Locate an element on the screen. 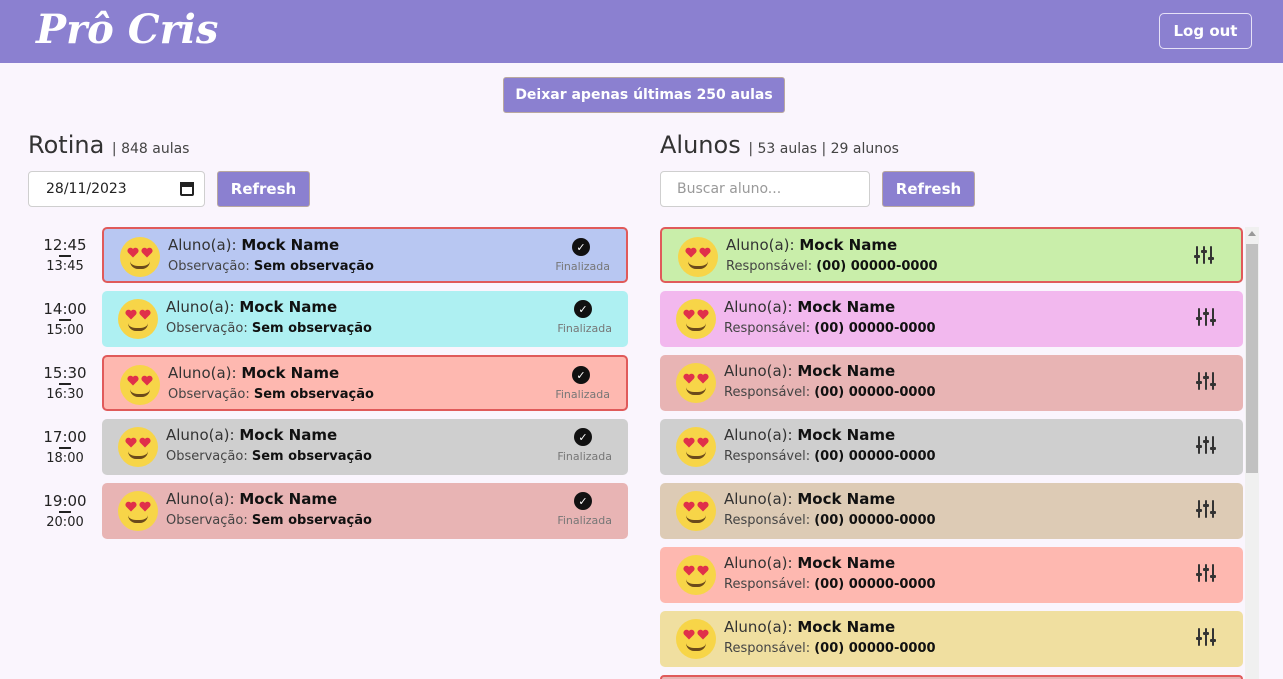  app-logo: Prô Cris is located at coordinates (127, 29).